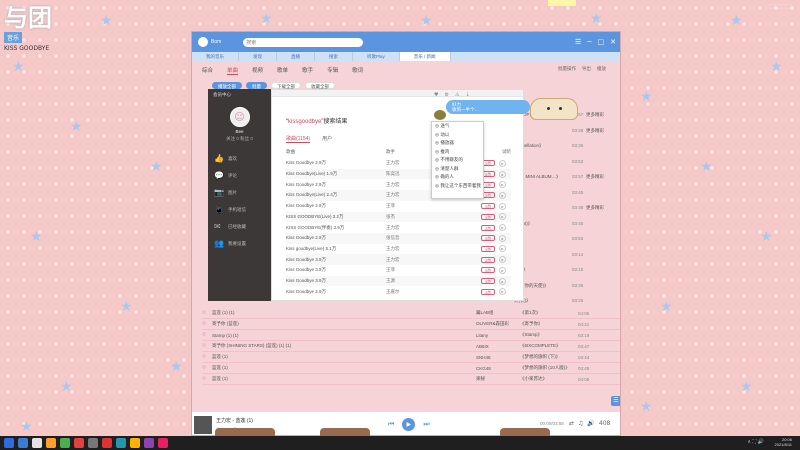 The height and width of the screenshot is (450, 800). What do you see at coordinates (567, 69) in the screenshot?
I see `tool-link: 批量操作` at bounding box center [567, 69].